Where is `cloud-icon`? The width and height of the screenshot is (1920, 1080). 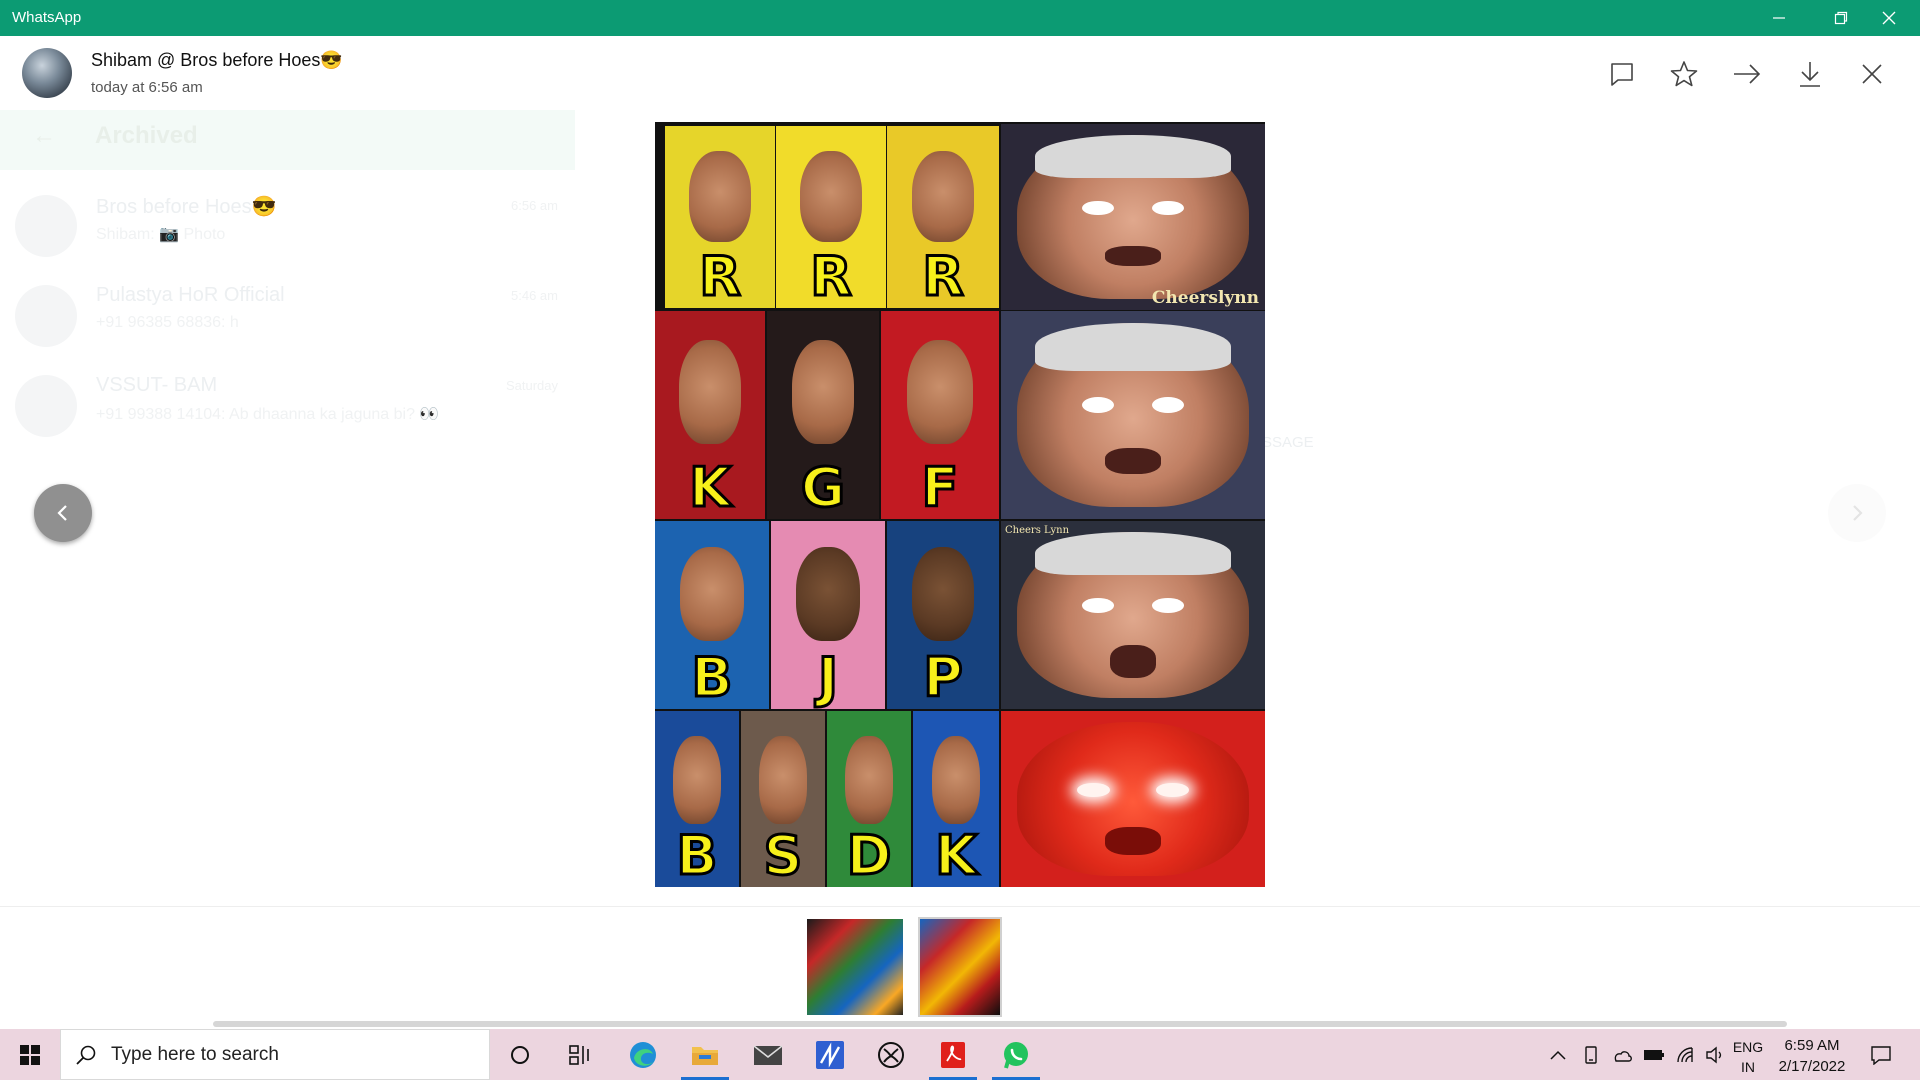 cloud-icon is located at coordinates (1623, 1056).